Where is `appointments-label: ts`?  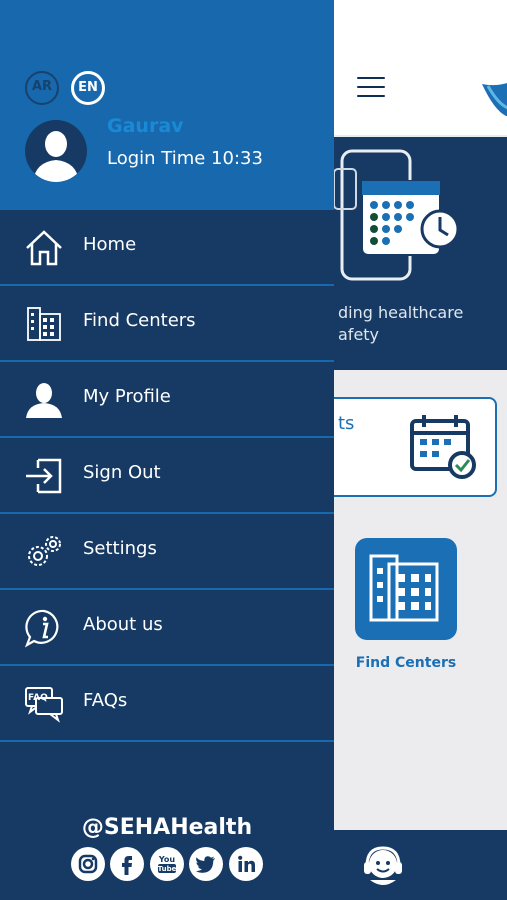
appointments-label: ts is located at coordinates (346, 423).